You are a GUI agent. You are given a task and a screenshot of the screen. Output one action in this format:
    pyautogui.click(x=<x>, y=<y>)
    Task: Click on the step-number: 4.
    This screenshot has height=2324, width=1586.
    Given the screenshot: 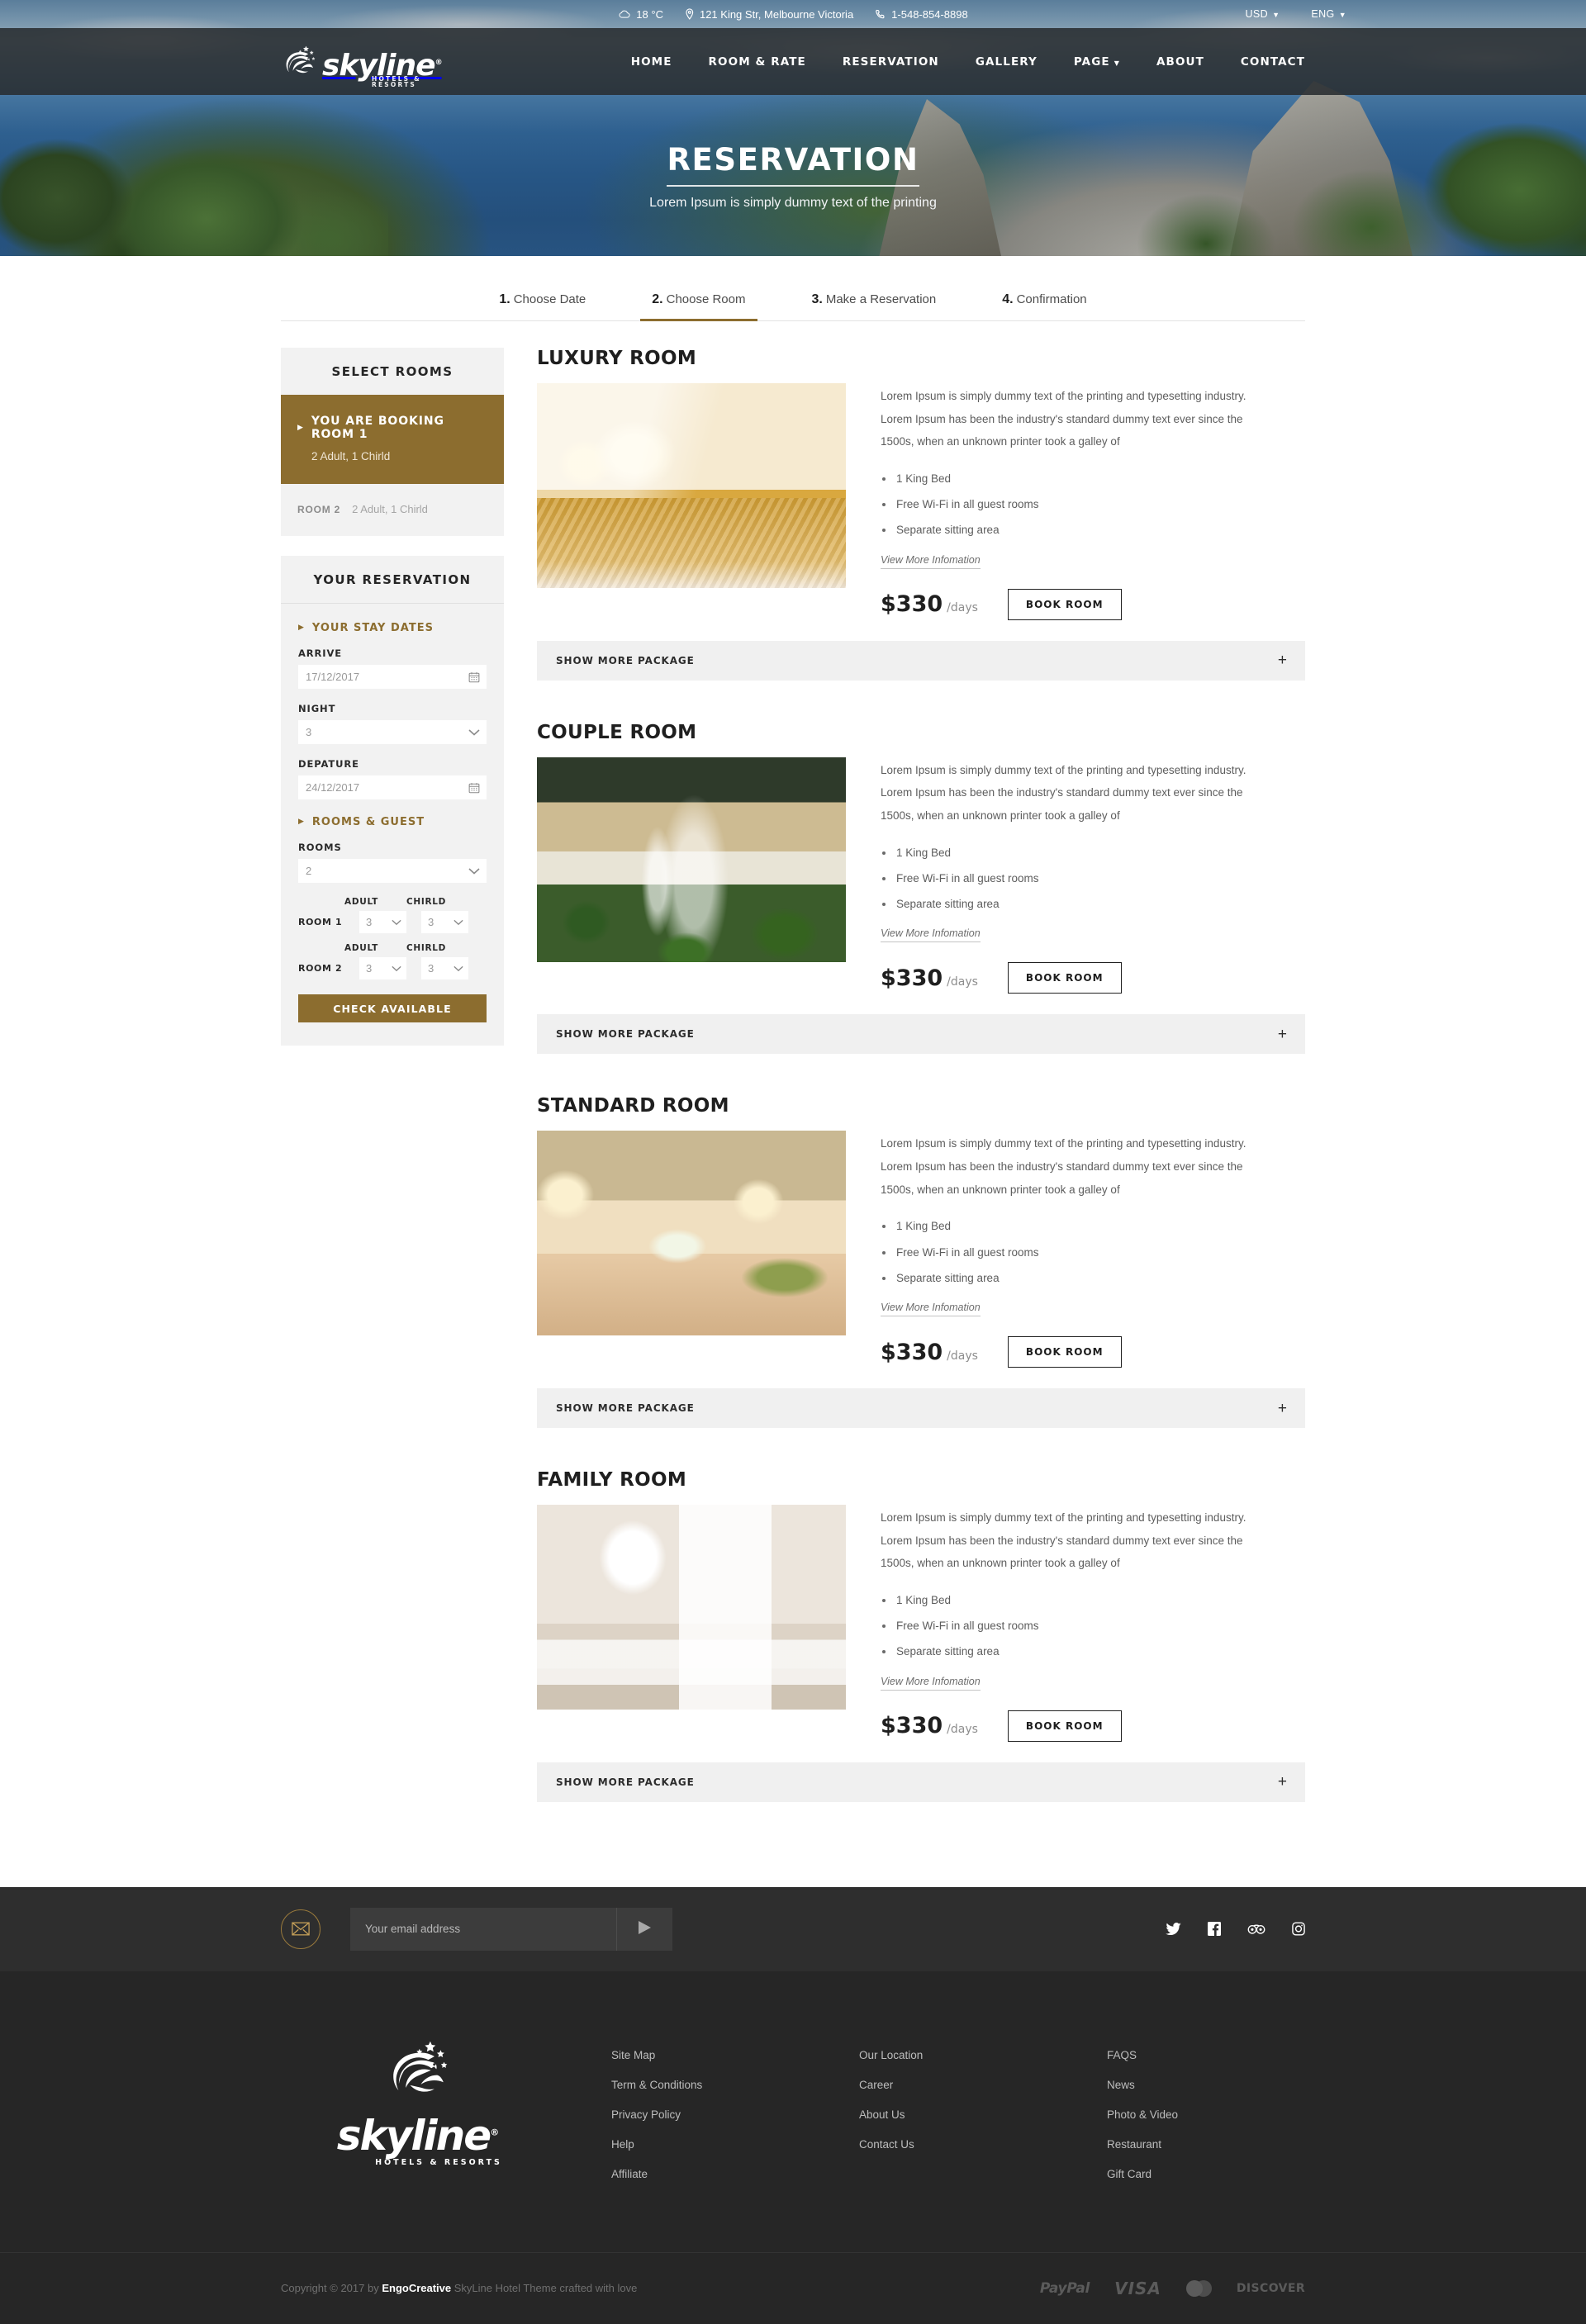 What is the action you would take?
    pyautogui.click(x=1008, y=299)
    